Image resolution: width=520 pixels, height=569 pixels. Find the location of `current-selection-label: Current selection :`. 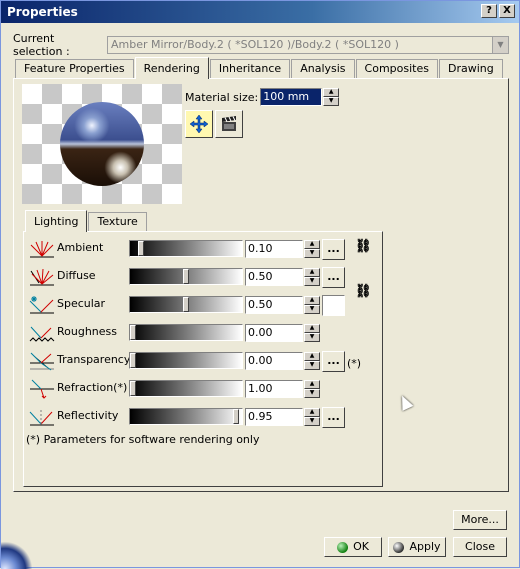

current-selection-label: Current selection : is located at coordinates (41, 45).